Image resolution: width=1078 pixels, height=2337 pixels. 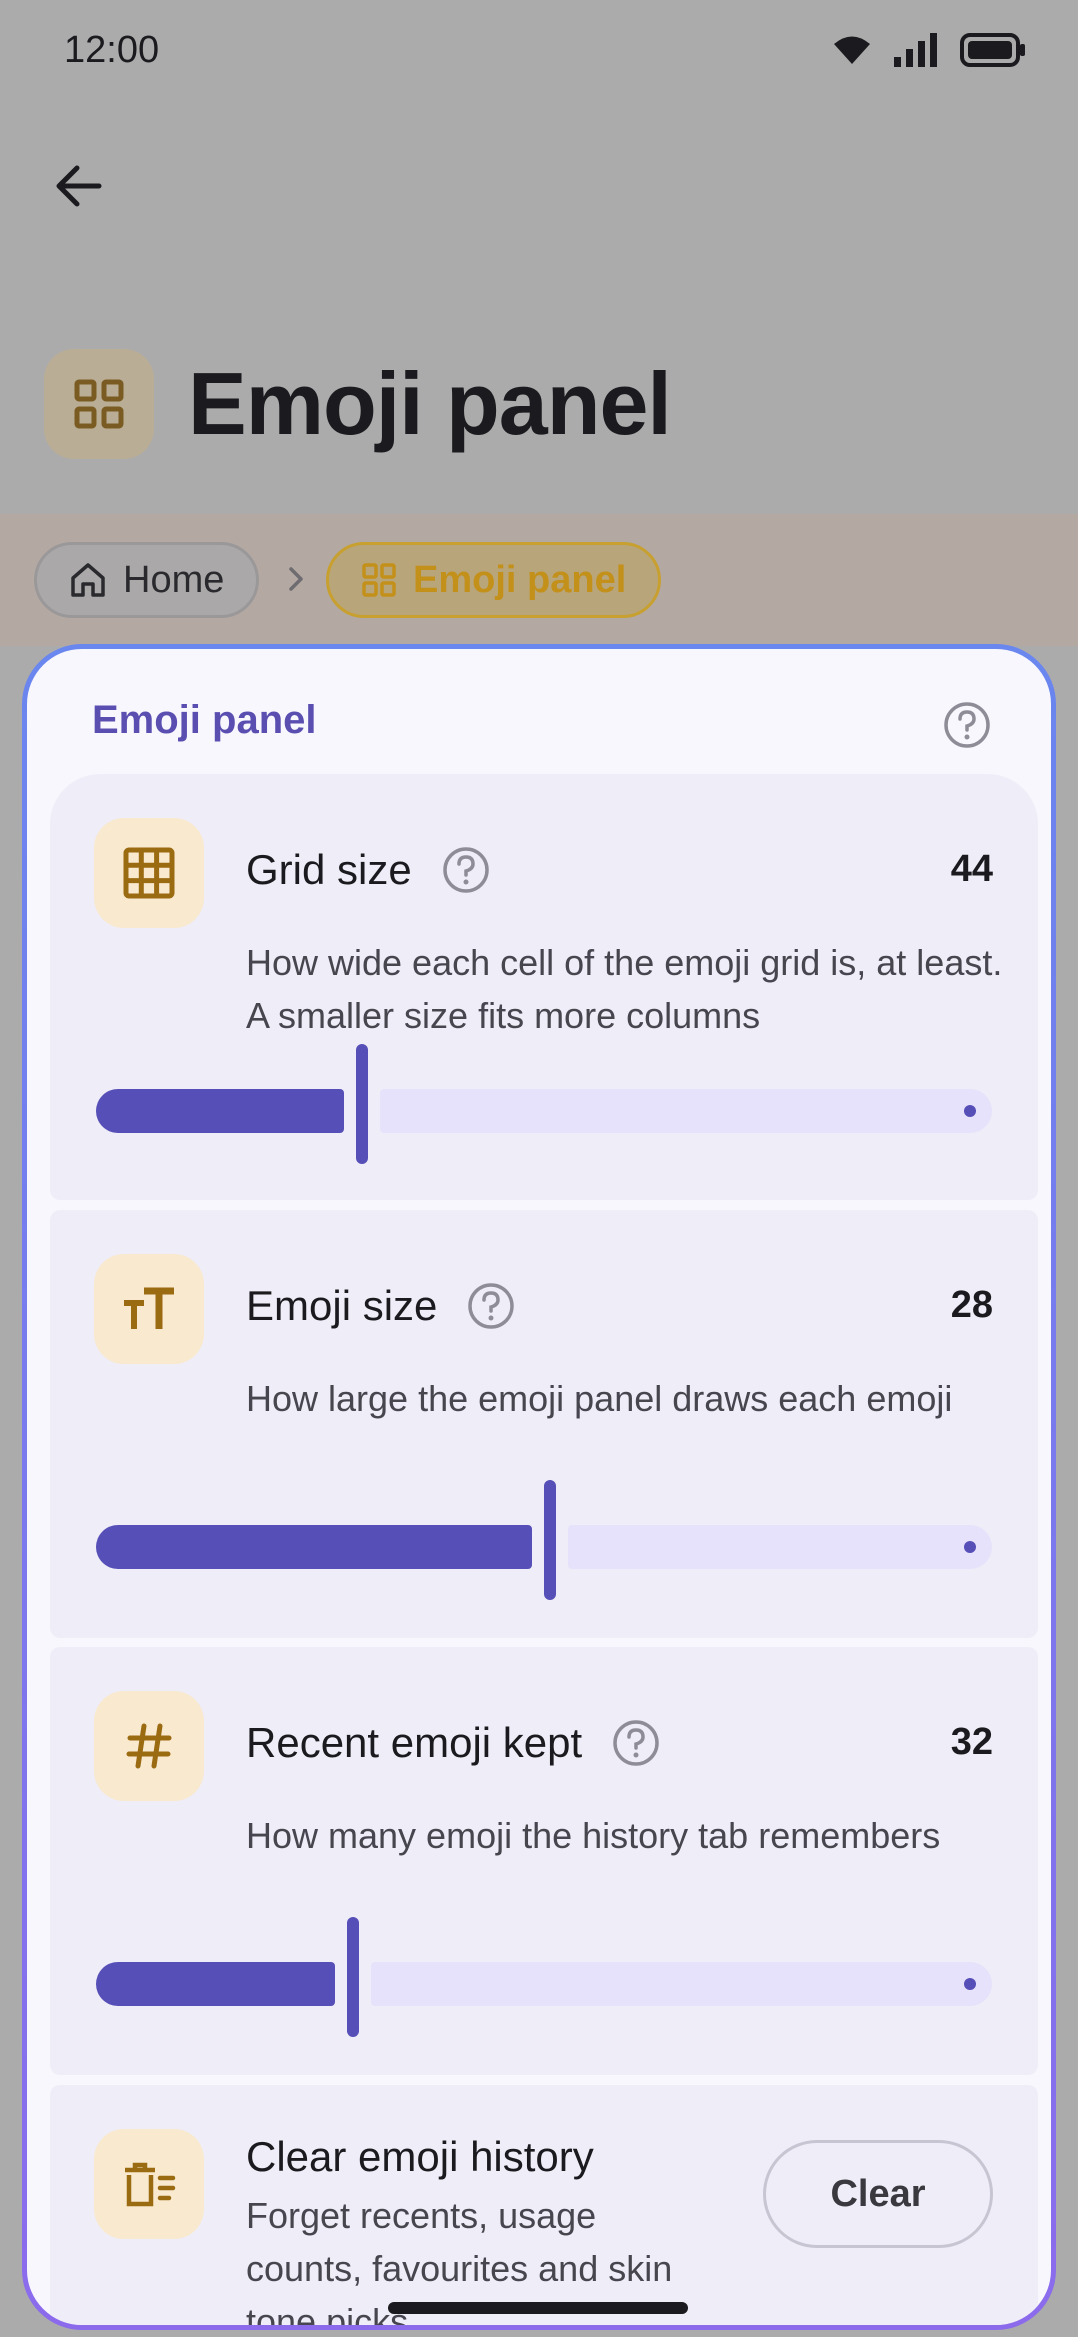 What do you see at coordinates (520, 579) in the screenshot?
I see `breadcrumb-current-label: Emoji panel` at bounding box center [520, 579].